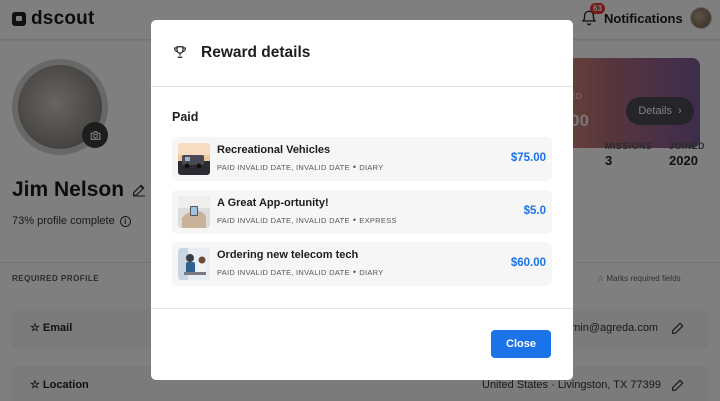  Describe the element at coordinates (180, 54) in the screenshot. I see `trophy-icon` at that location.